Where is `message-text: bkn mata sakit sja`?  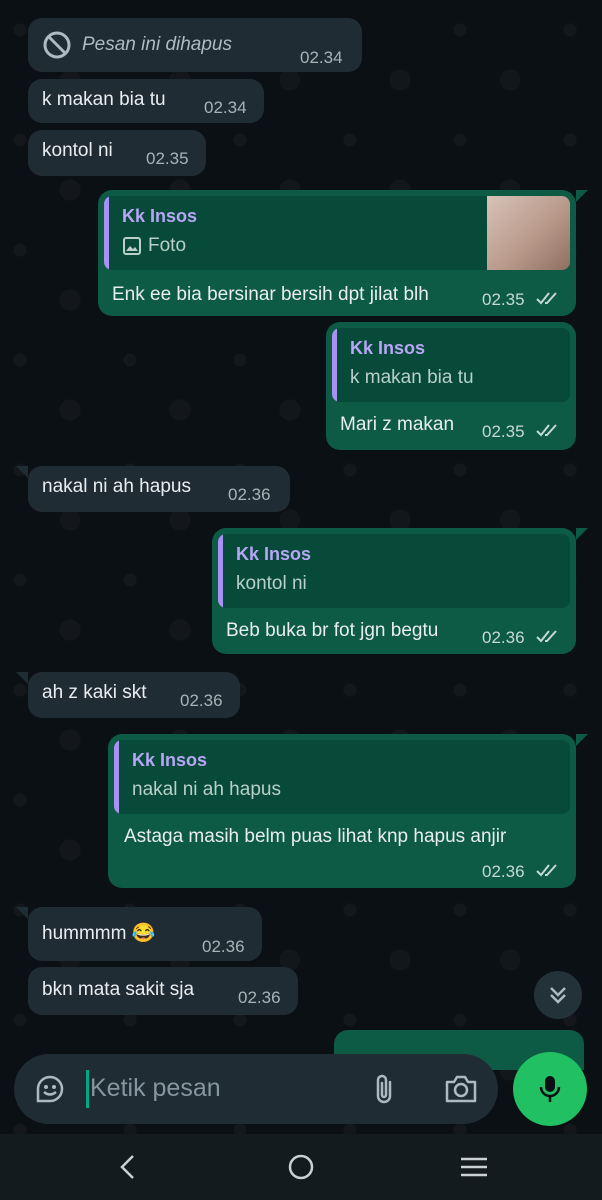
message-text: bkn mata sakit sja is located at coordinates (118, 989).